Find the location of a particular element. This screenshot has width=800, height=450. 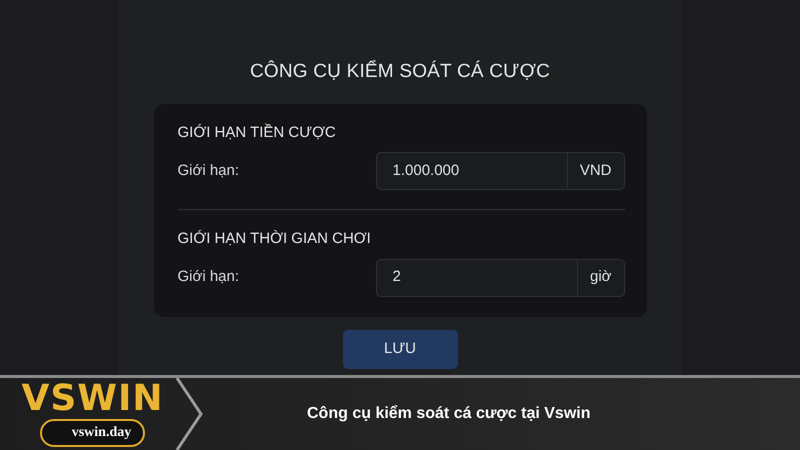

input-field: 1.000.000 is located at coordinates (472, 171).